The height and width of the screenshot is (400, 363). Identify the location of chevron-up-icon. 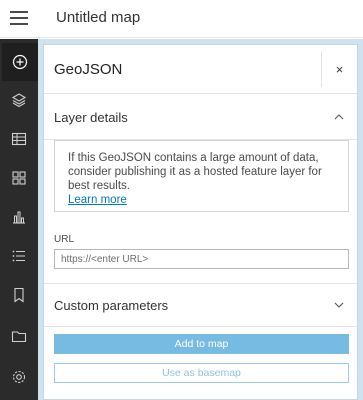
(339, 117).